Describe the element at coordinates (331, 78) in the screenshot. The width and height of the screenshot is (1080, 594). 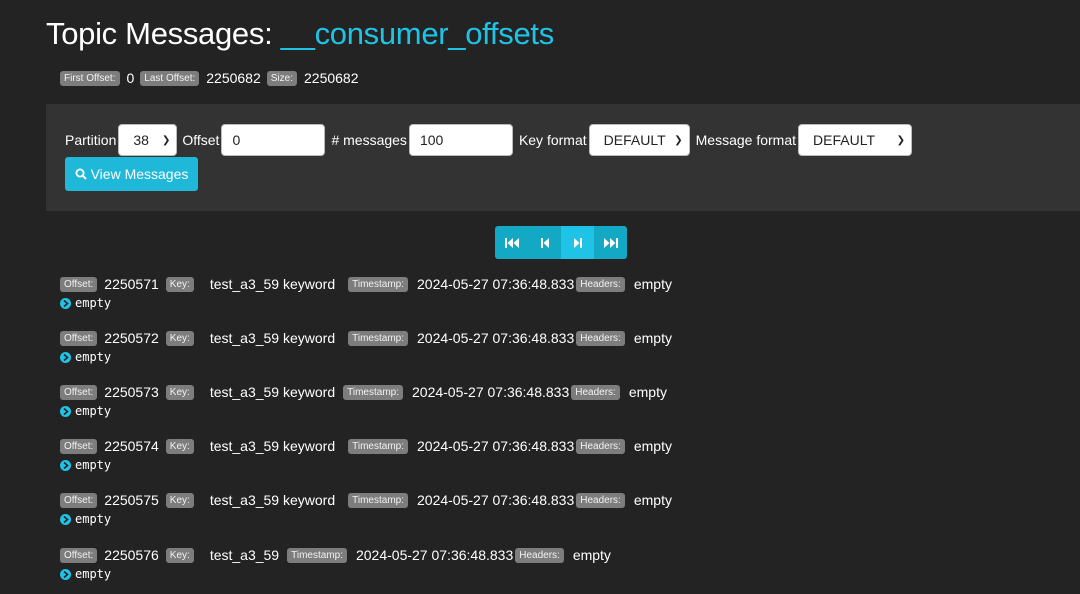
I see `size-value: 2250682` at that location.